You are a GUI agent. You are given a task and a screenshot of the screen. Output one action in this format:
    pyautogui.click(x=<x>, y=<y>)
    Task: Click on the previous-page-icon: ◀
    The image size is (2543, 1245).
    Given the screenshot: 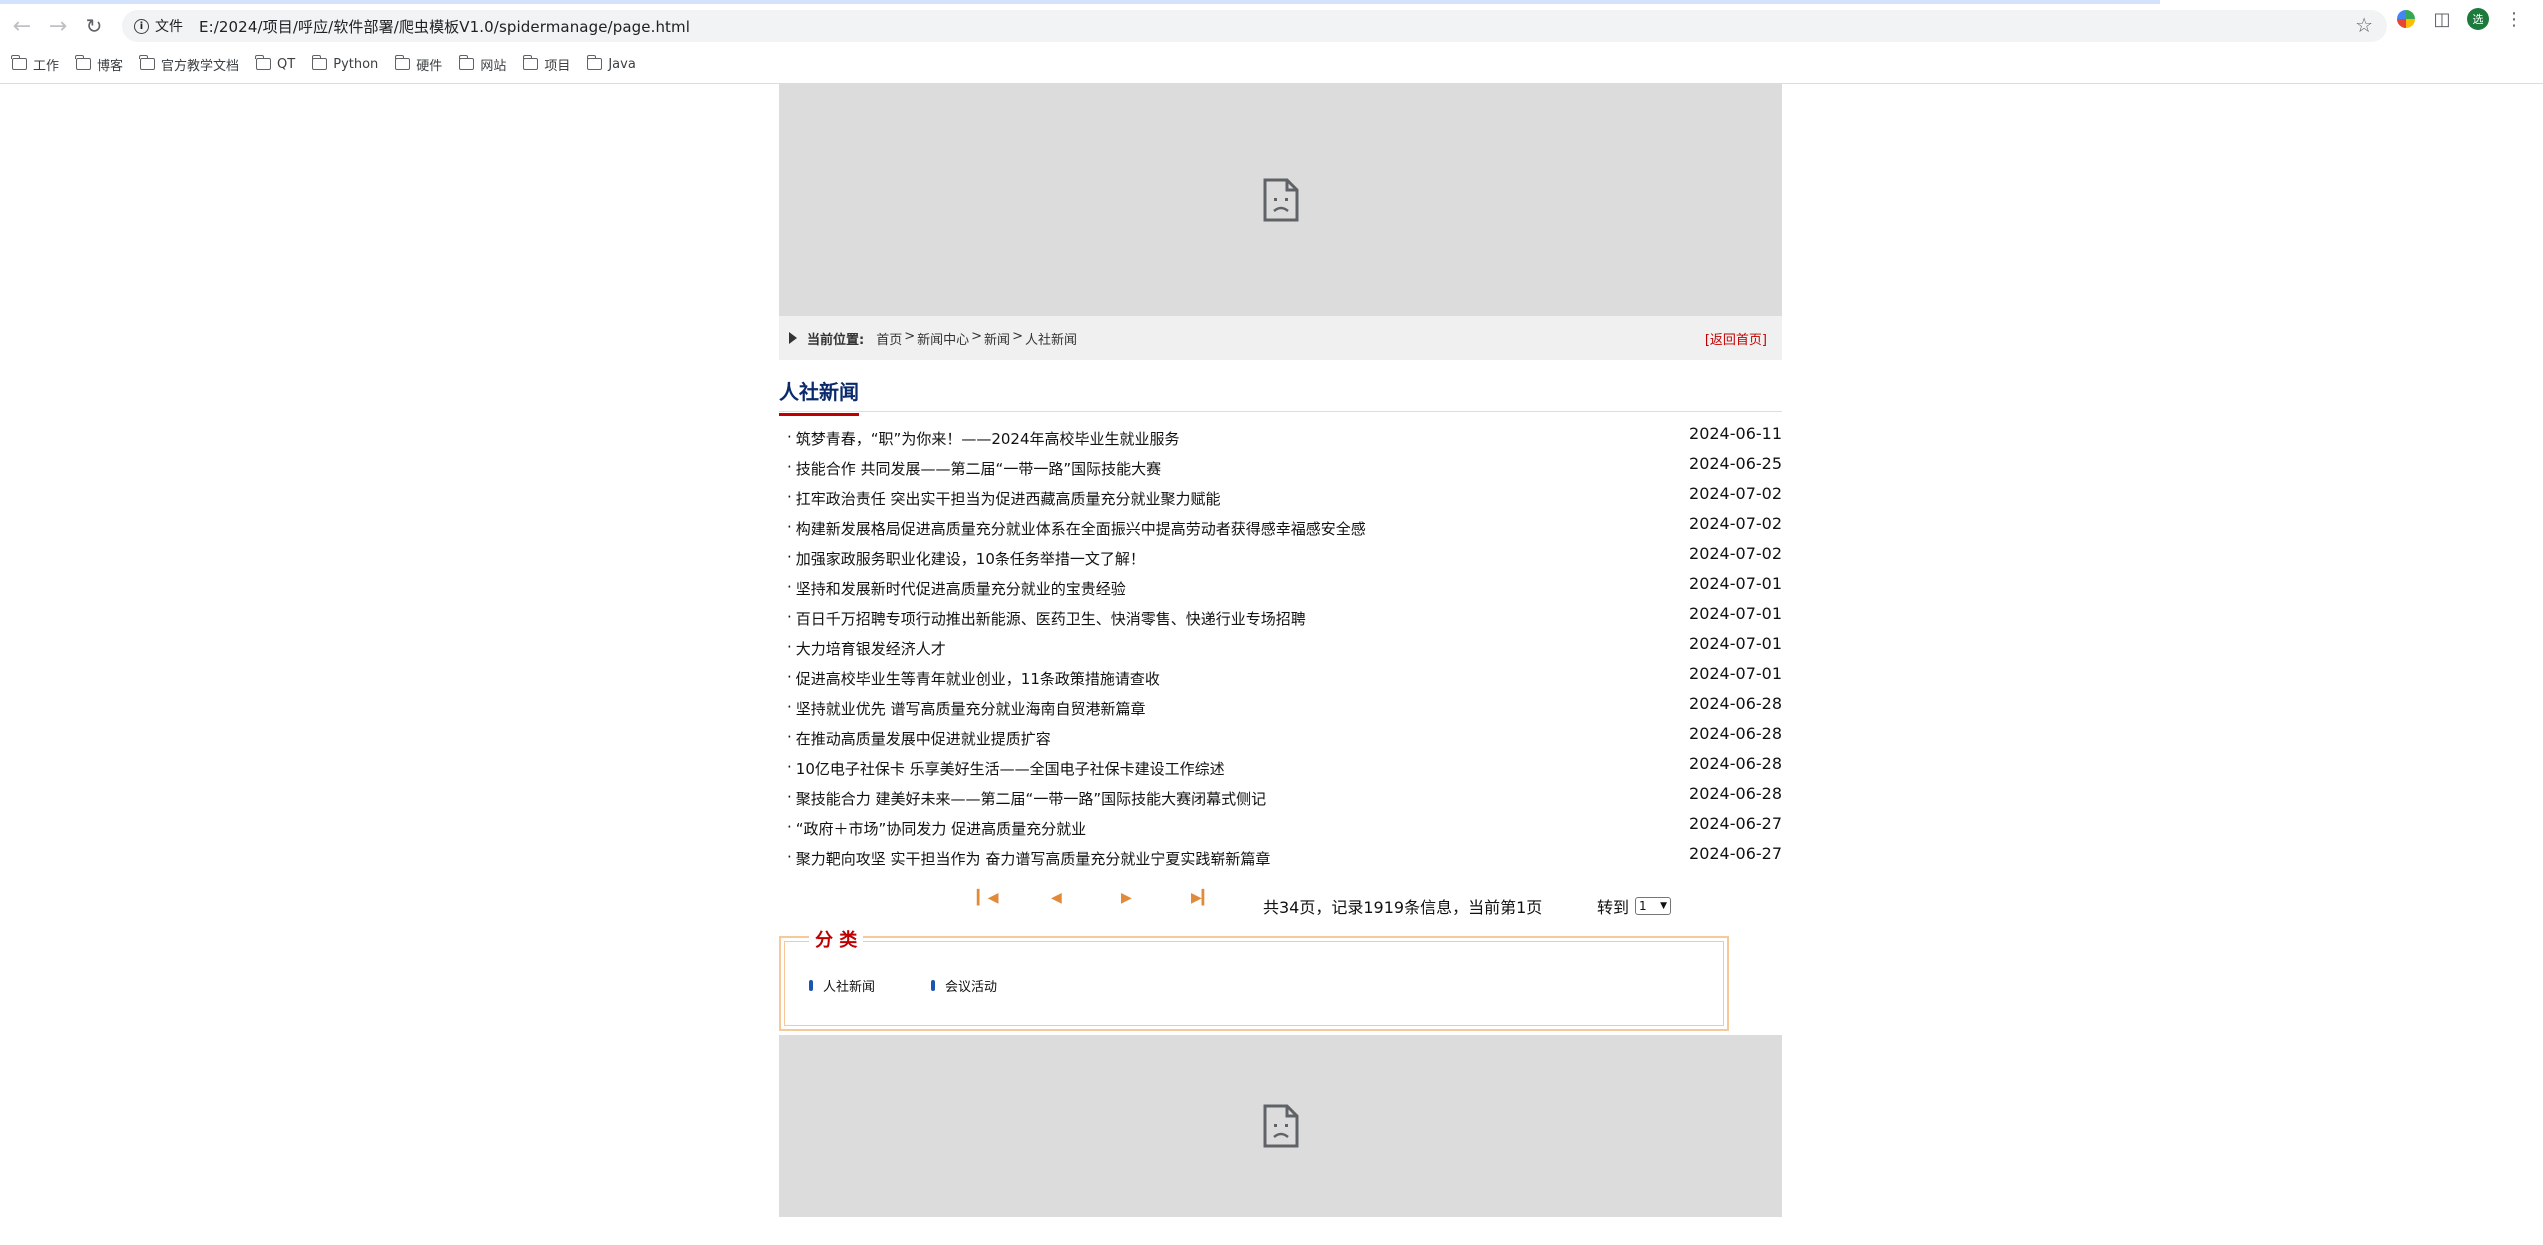 What is the action you would take?
    pyautogui.click(x=1056, y=898)
    